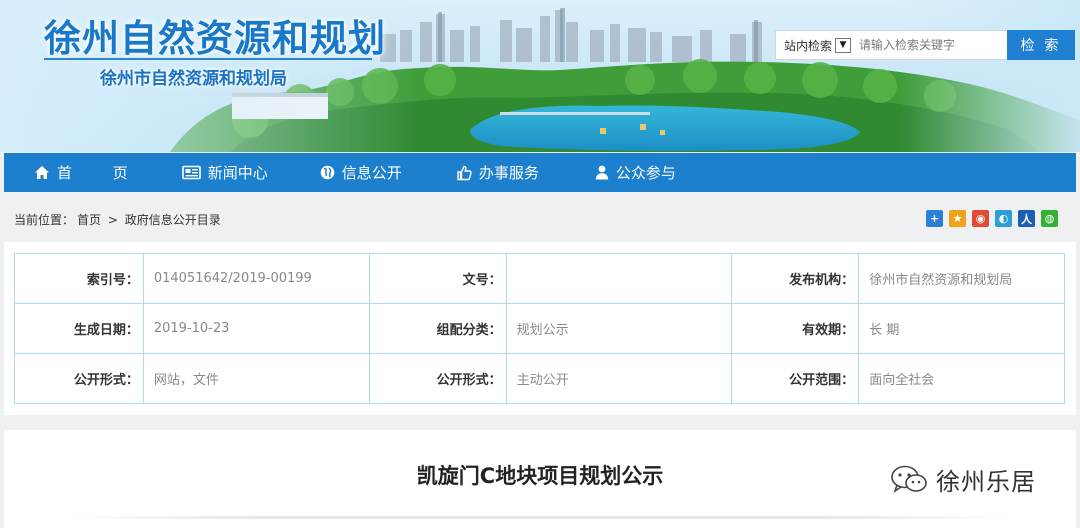 The height and width of the screenshot is (528, 1080). I want to click on site-subtitle: 徐州市自然资源和规划局, so click(193, 79).